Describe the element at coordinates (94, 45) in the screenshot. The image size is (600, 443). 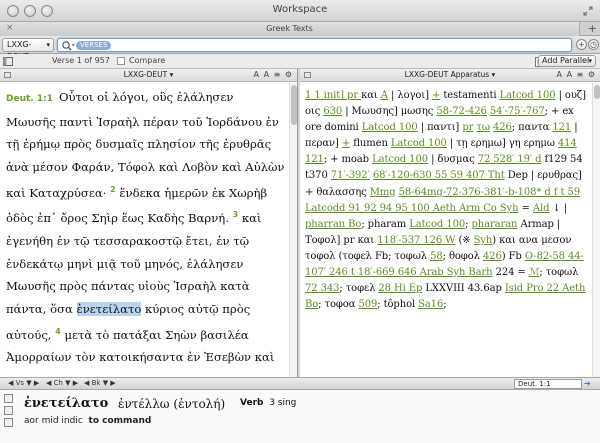
I see `search-scope-chip: VERSES` at that location.